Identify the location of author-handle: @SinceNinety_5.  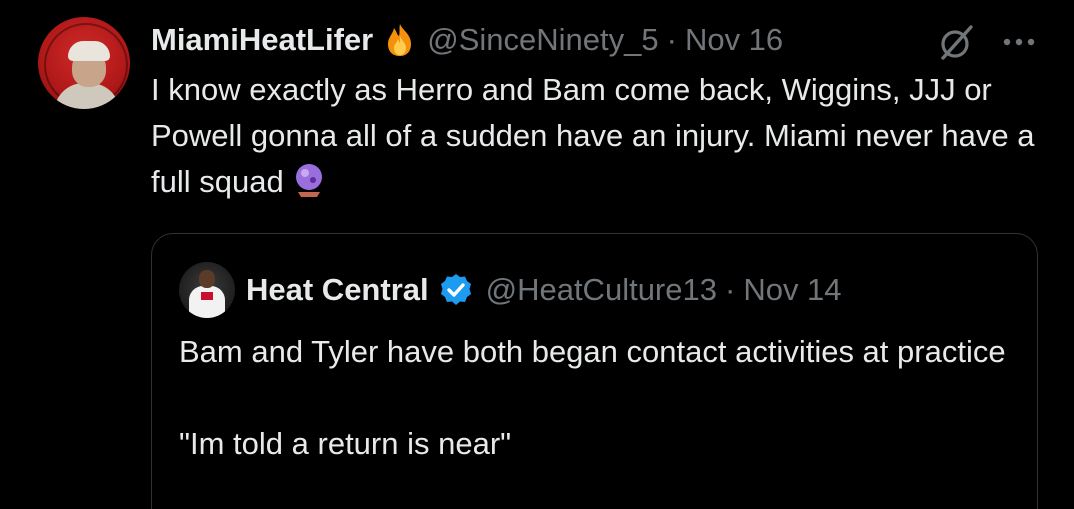
(542, 40).